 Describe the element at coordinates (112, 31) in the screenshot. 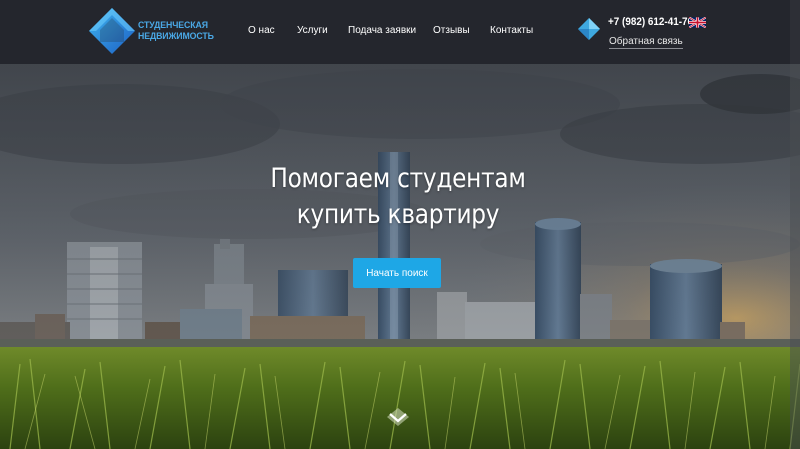

I see `logo-house-icon` at that location.